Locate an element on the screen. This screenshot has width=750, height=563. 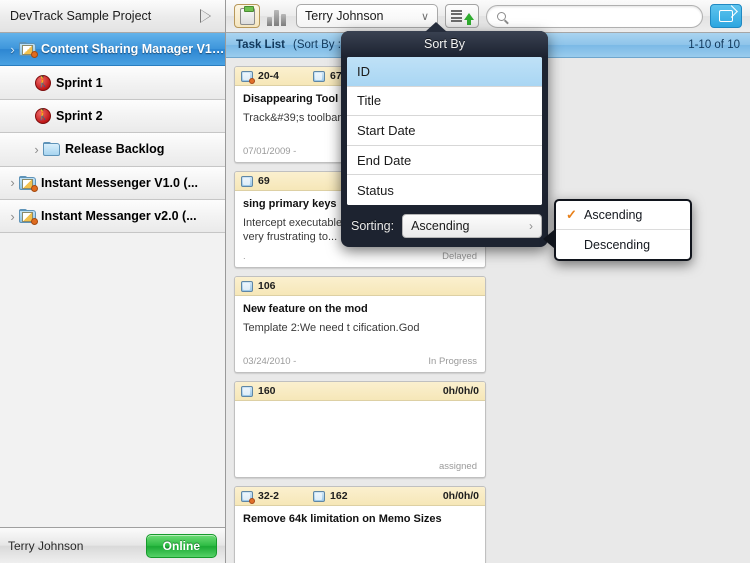
toolbar: Terry Johnson ∨ is located at coordinates (488, 16).